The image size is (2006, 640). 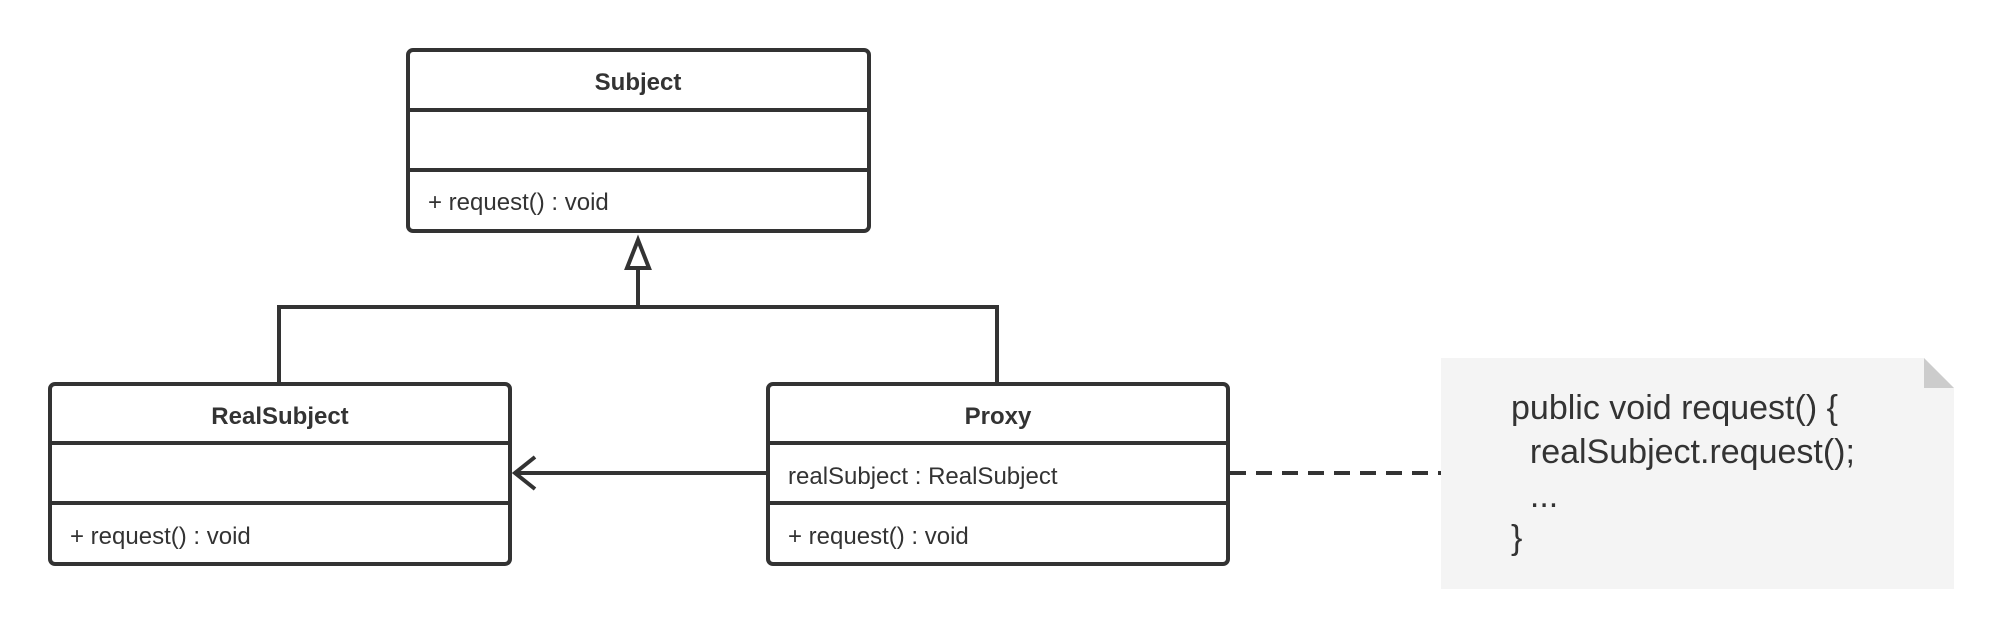 What do you see at coordinates (1674, 408) in the screenshot?
I see `note-line: public void request() {` at bounding box center [1674, 408].